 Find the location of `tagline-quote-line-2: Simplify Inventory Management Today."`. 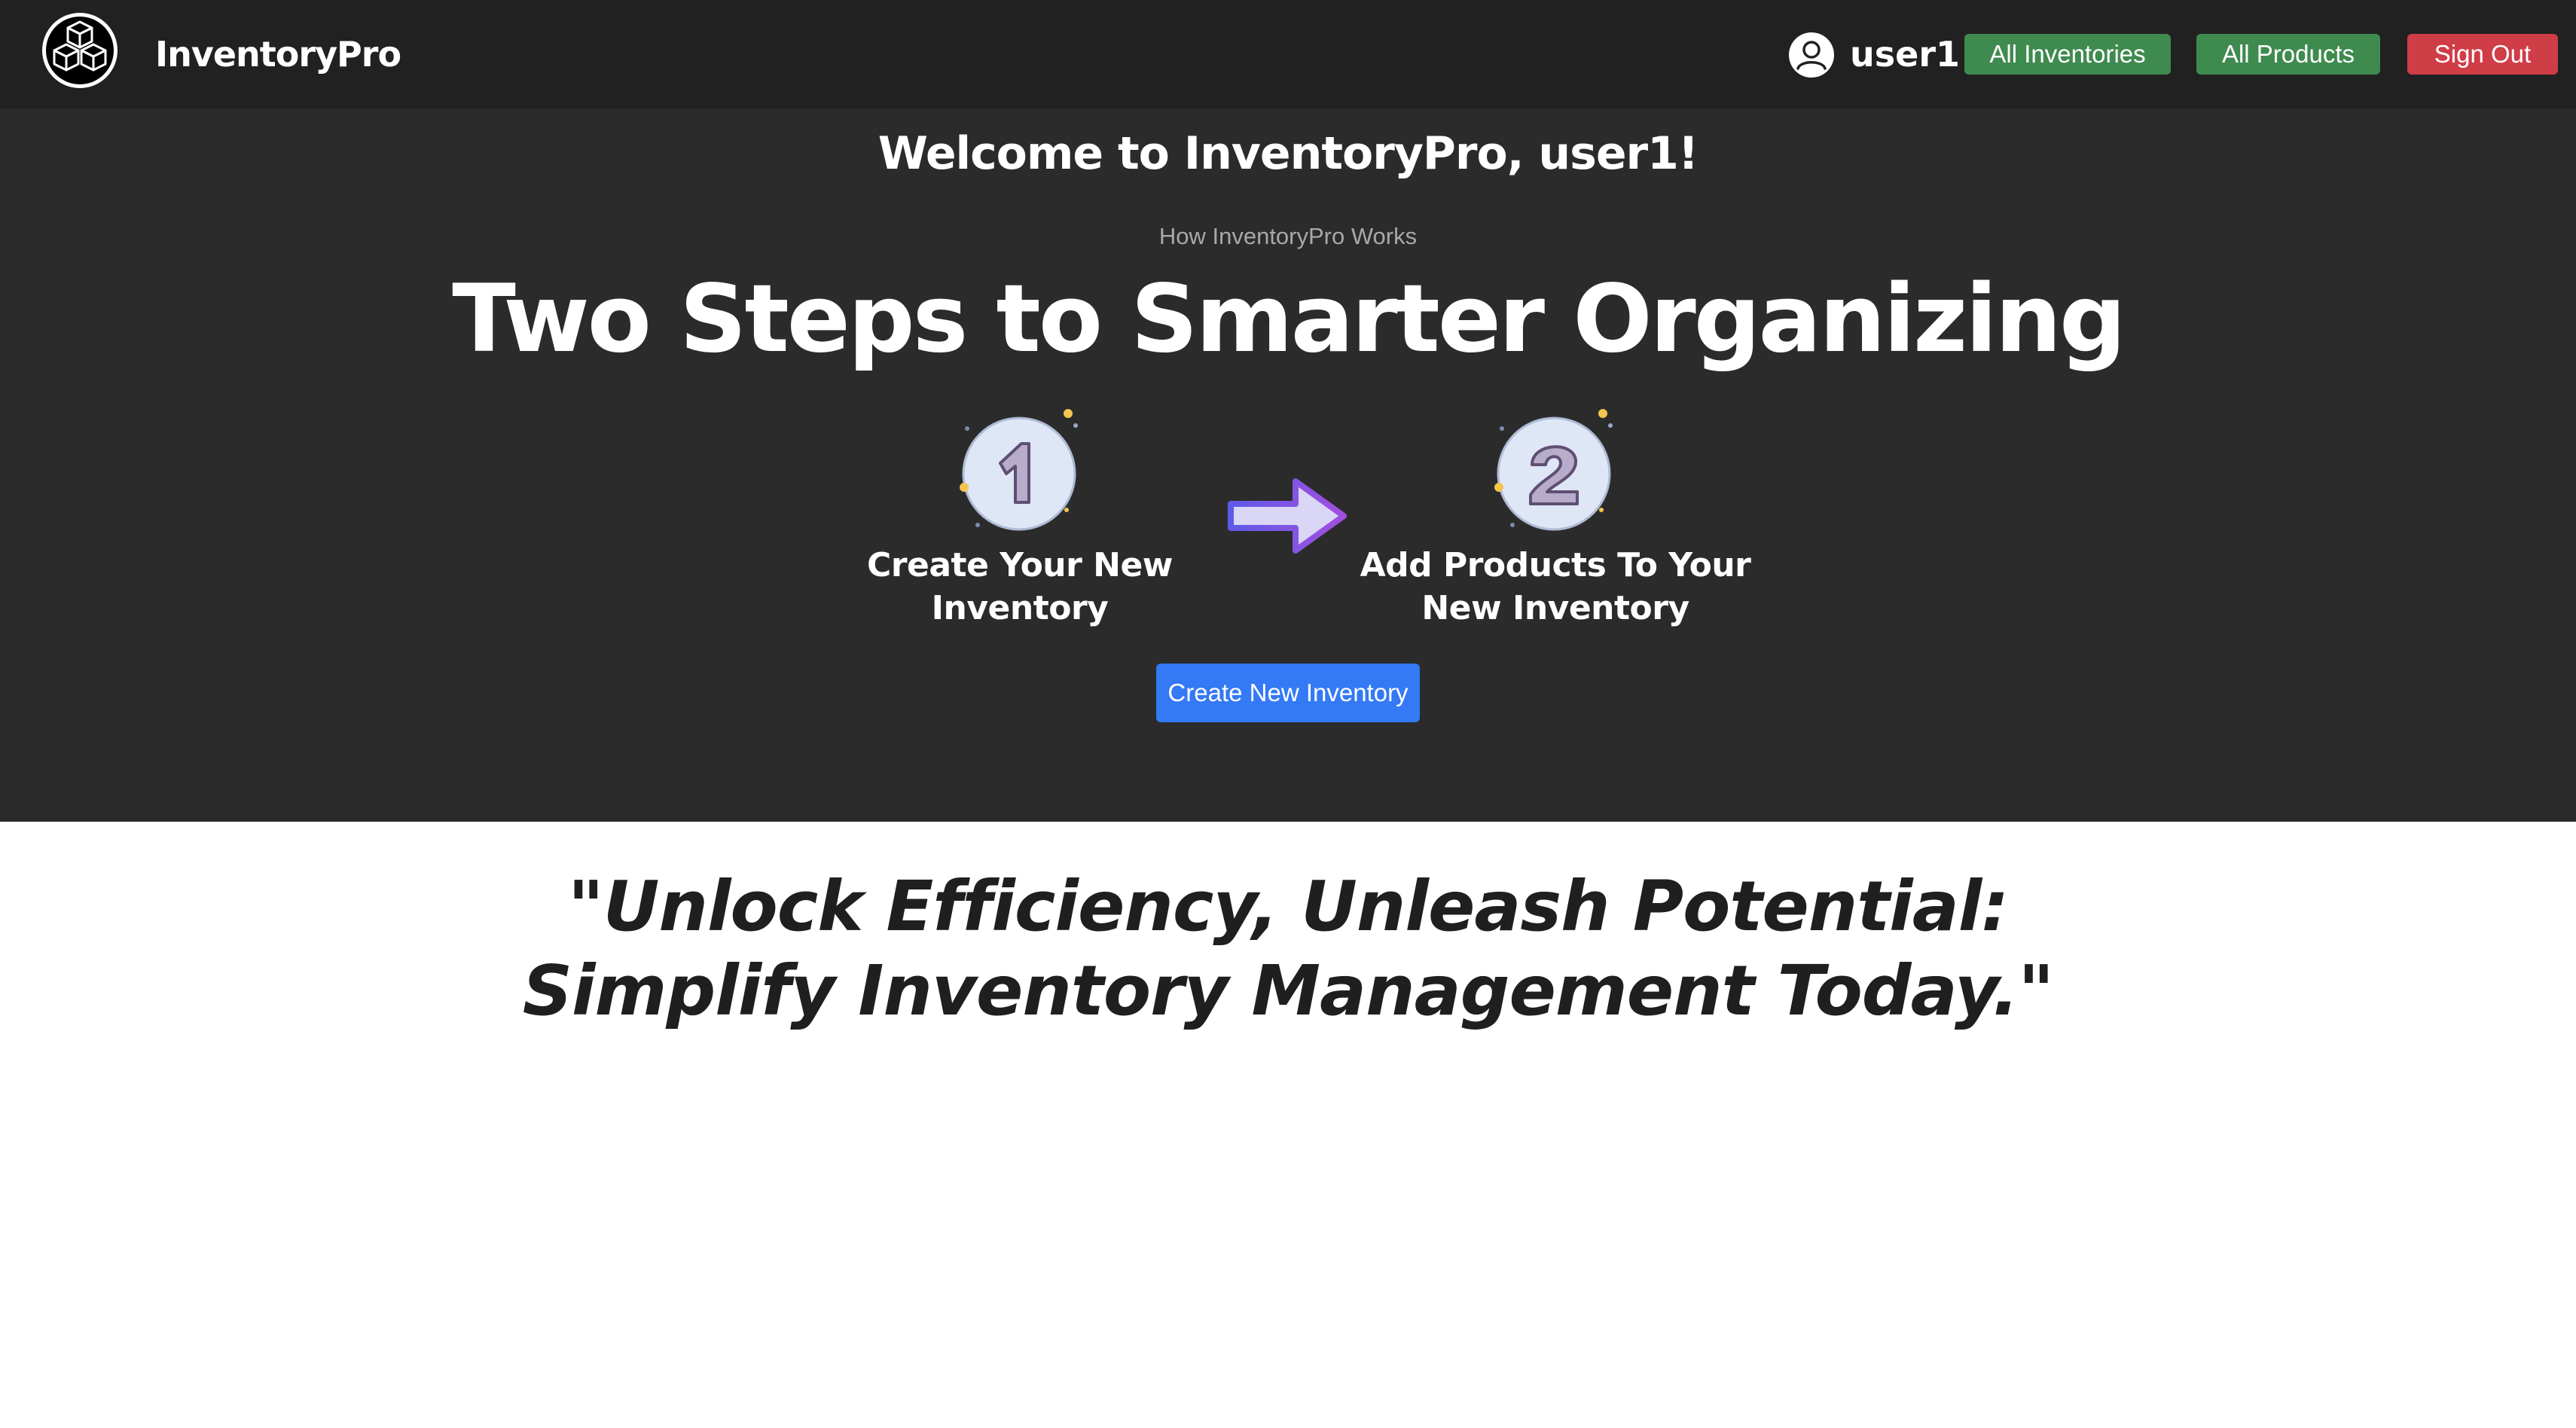

tagline-quote-line-2: Simplify Inventory Management Today." is located at coordinates (1288, 990).